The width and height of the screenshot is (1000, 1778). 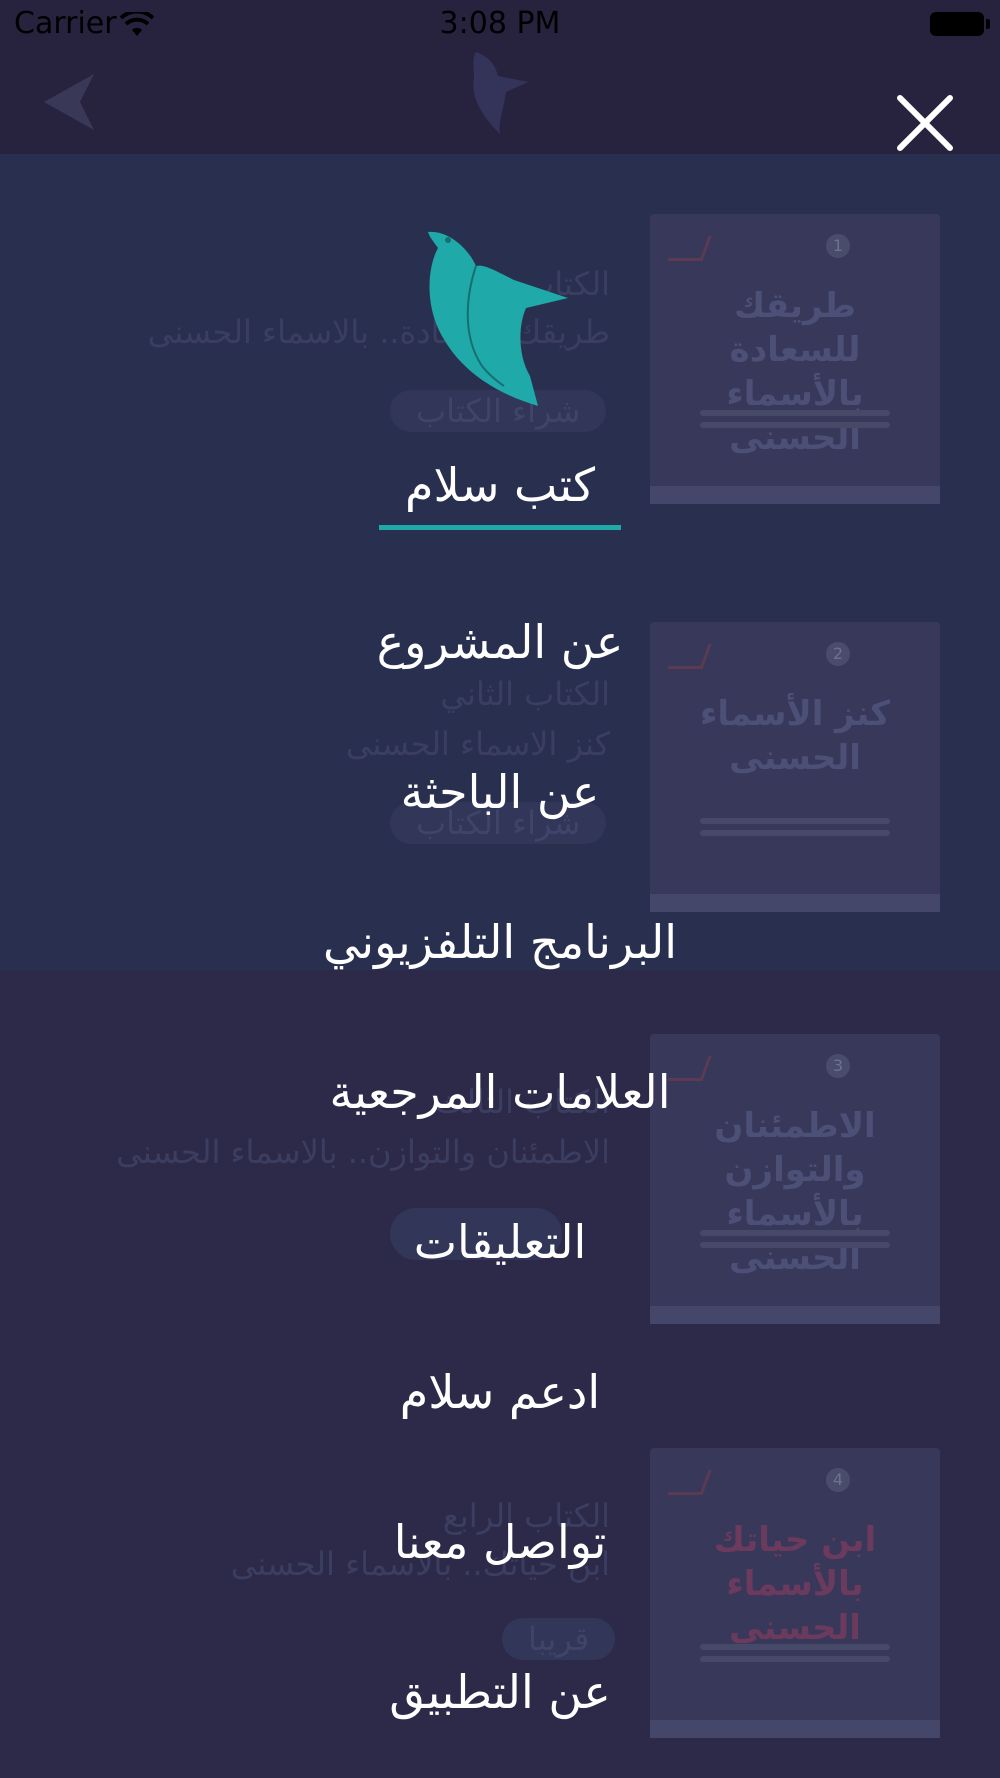 I want to click on menu-item-contact: تواصل معنا, so click(x=500, y=1542).